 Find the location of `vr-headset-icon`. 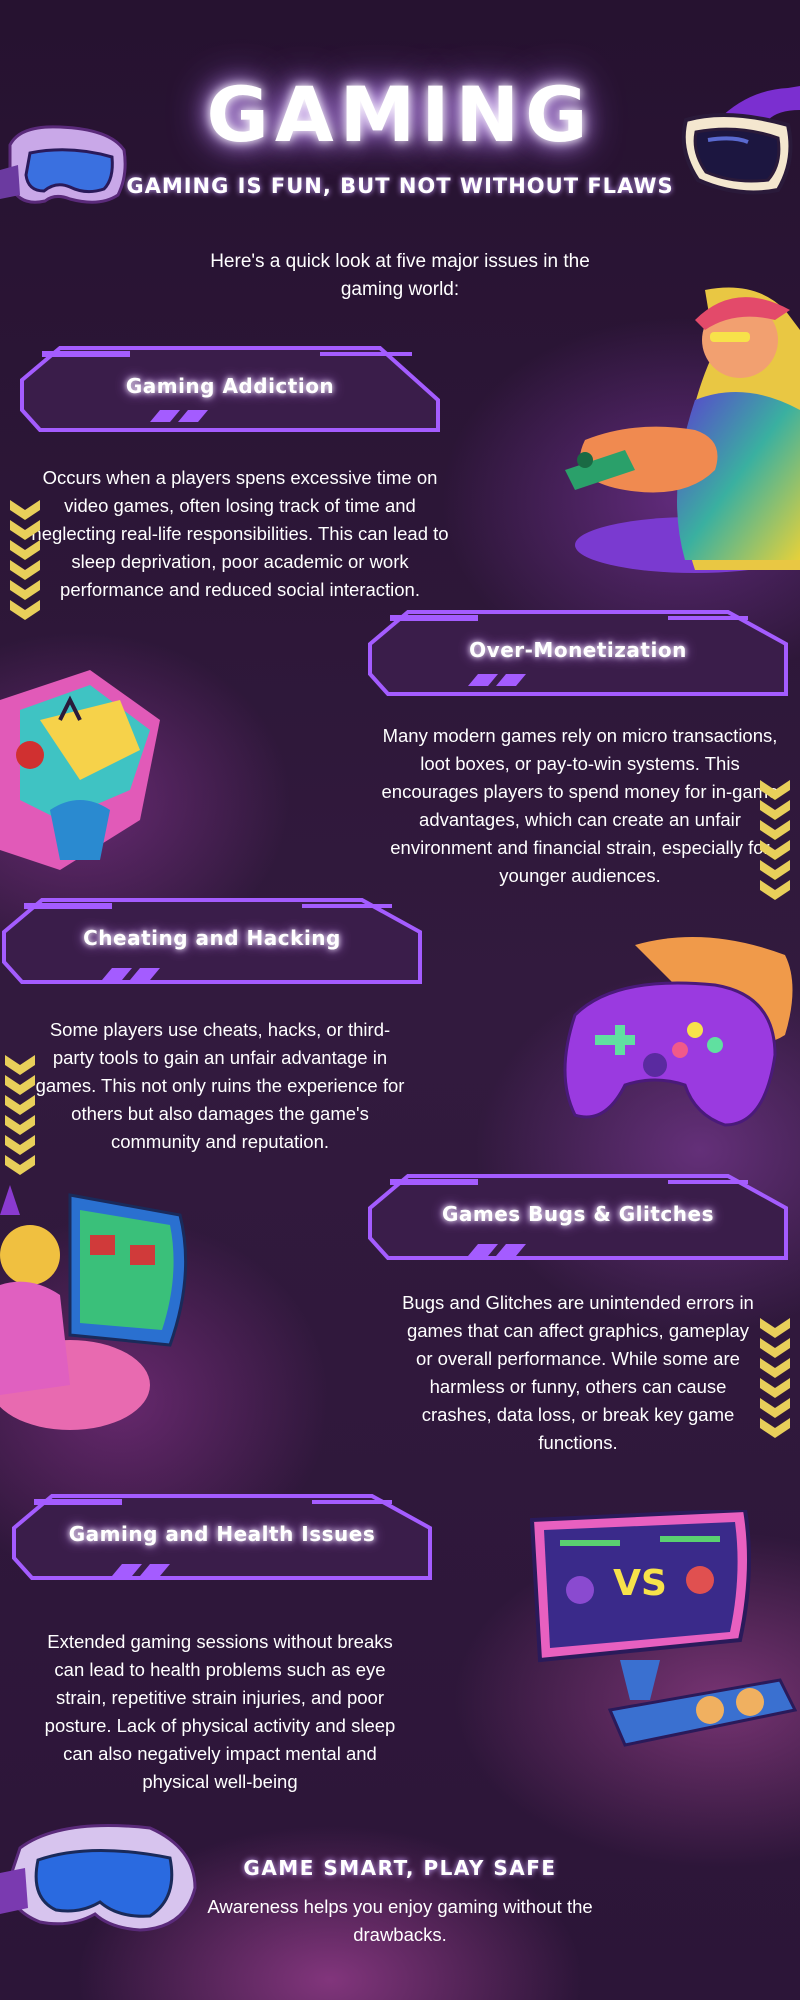

vr-headset-icon is located at coordinates (98, 1878).